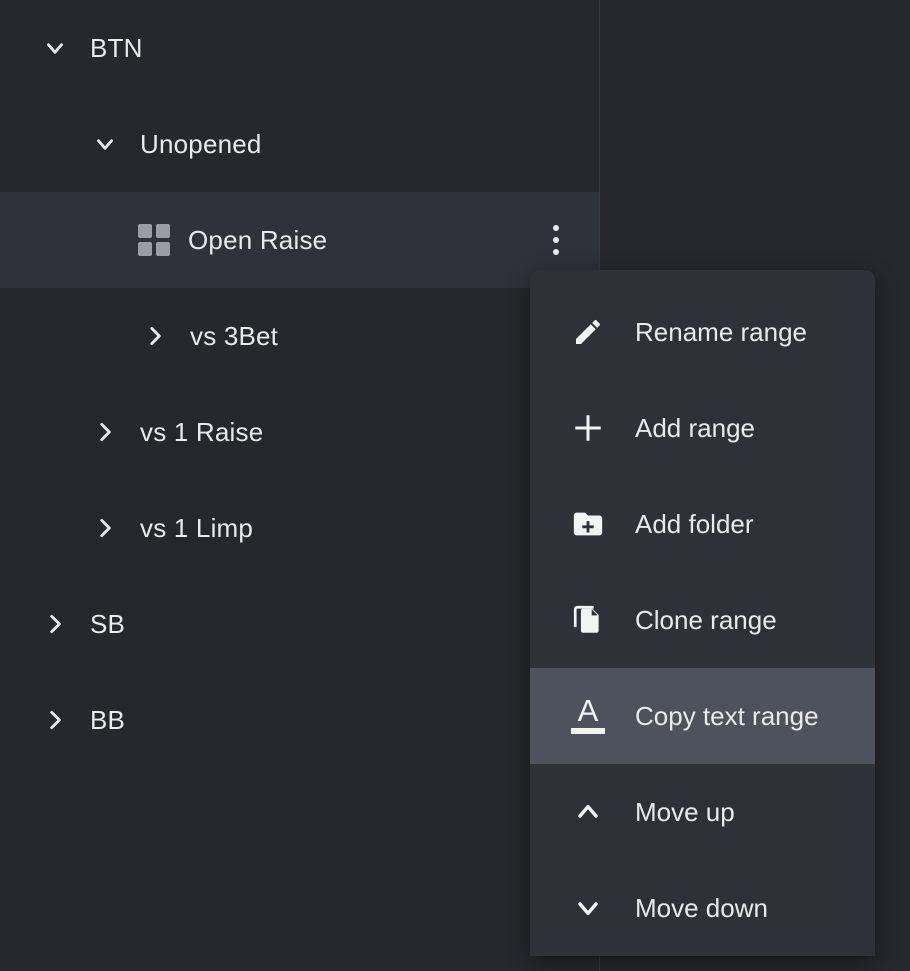 This screenshot has width=910, height=971. Describe the element at coordinates (234, 335) in the screenshot. I see `tree-item-label: vs 3Bet` at that location.